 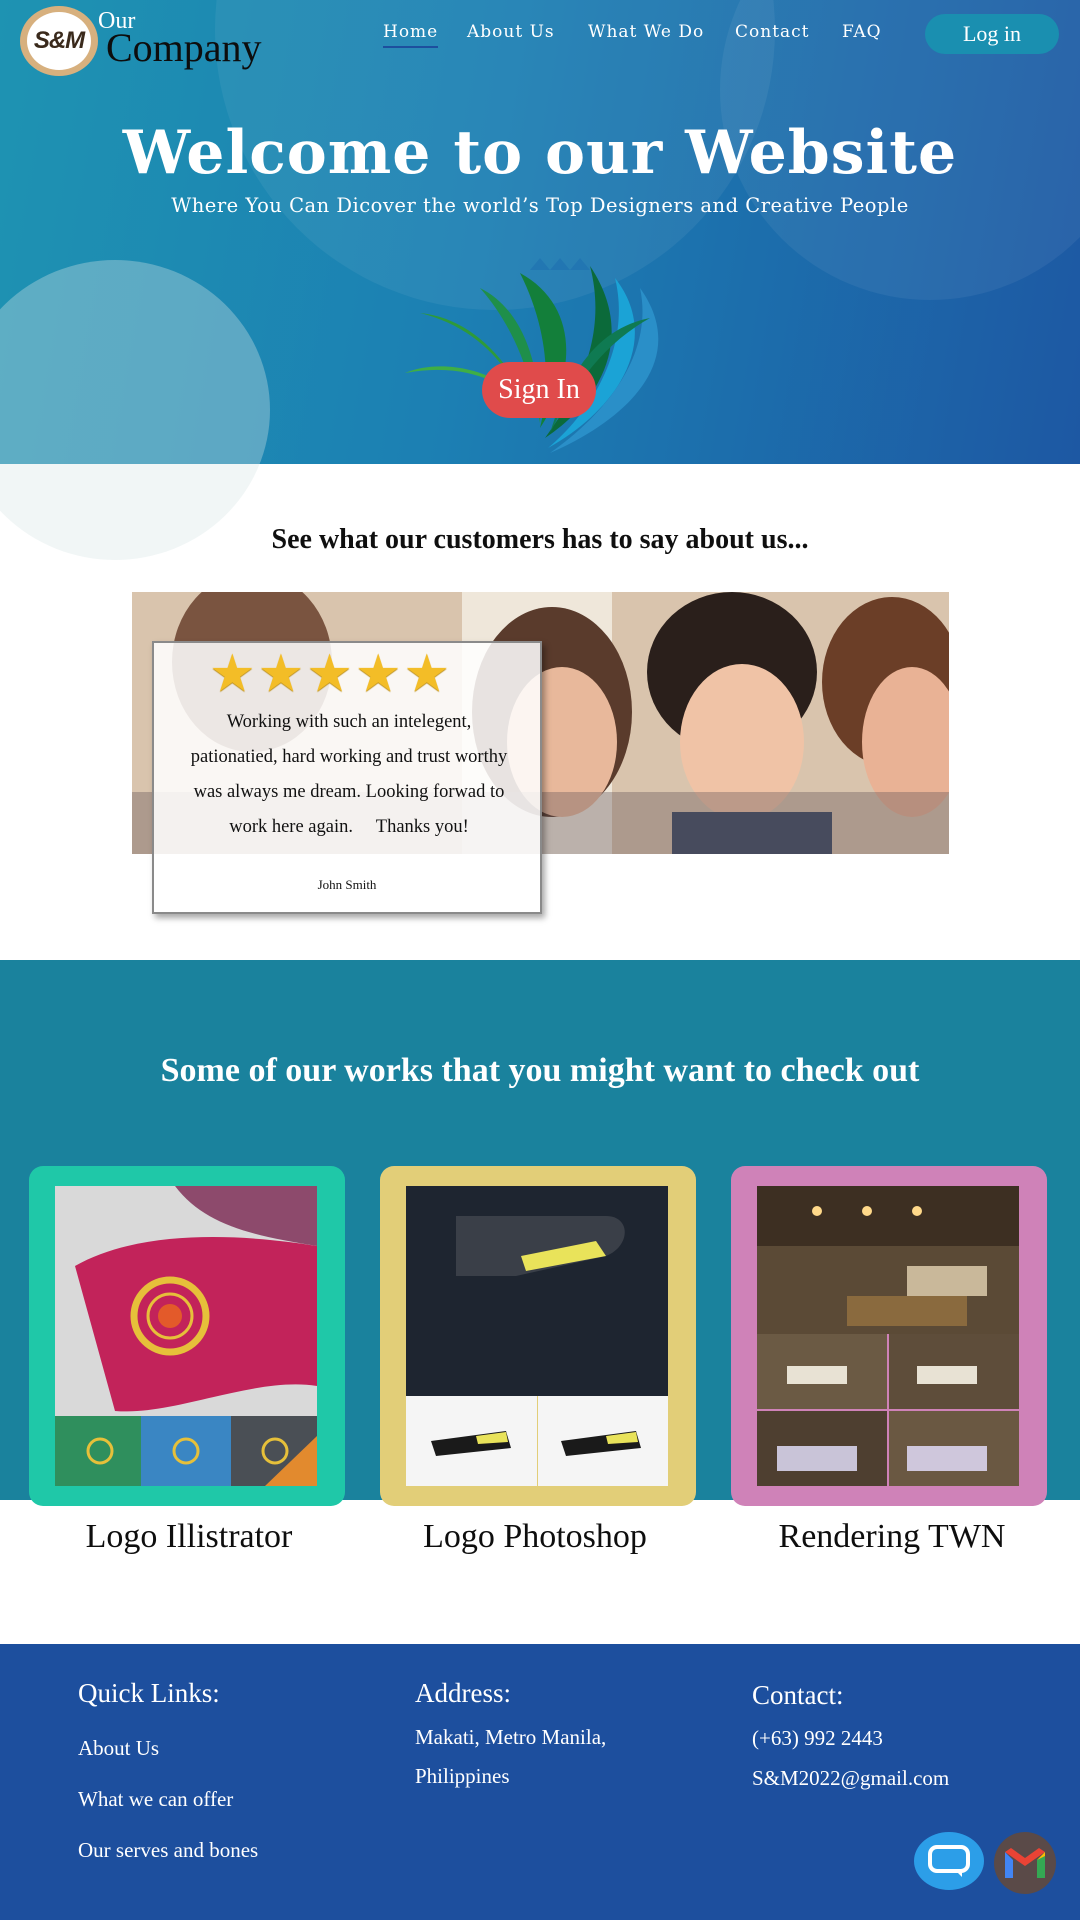 I want to click on work-image-logo-photoshop, so click(x=537, y=1336).